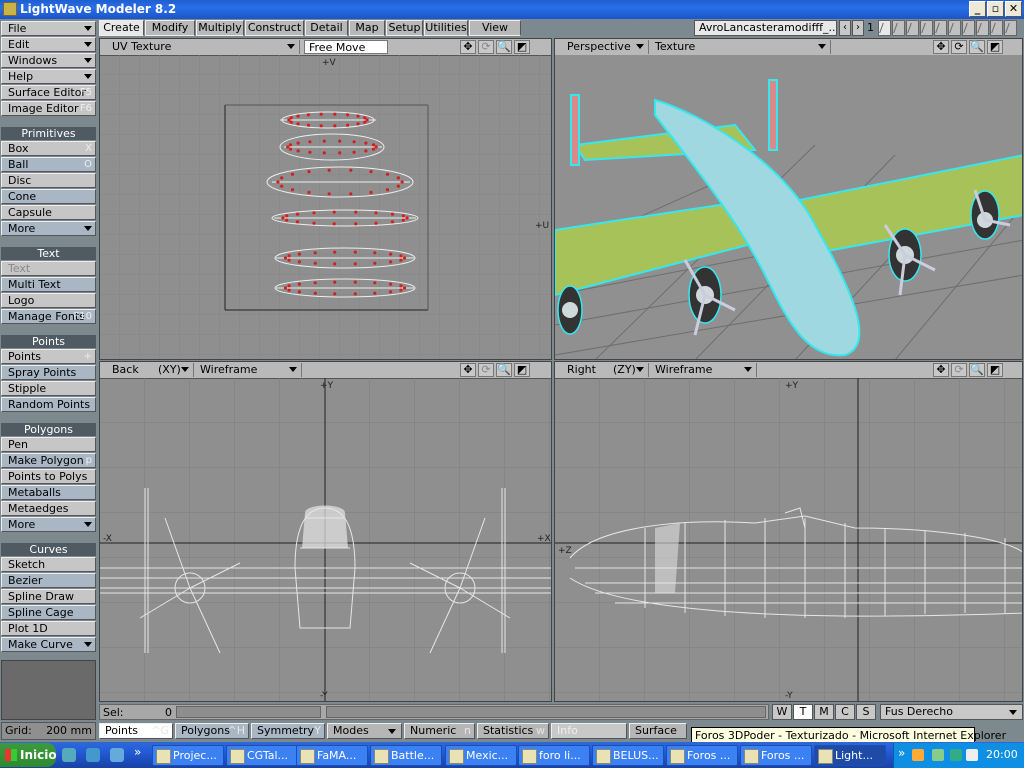  Describe the element at coordinates (404, 28) in the screenshot. I see `tab-setup: Setup` at that location.